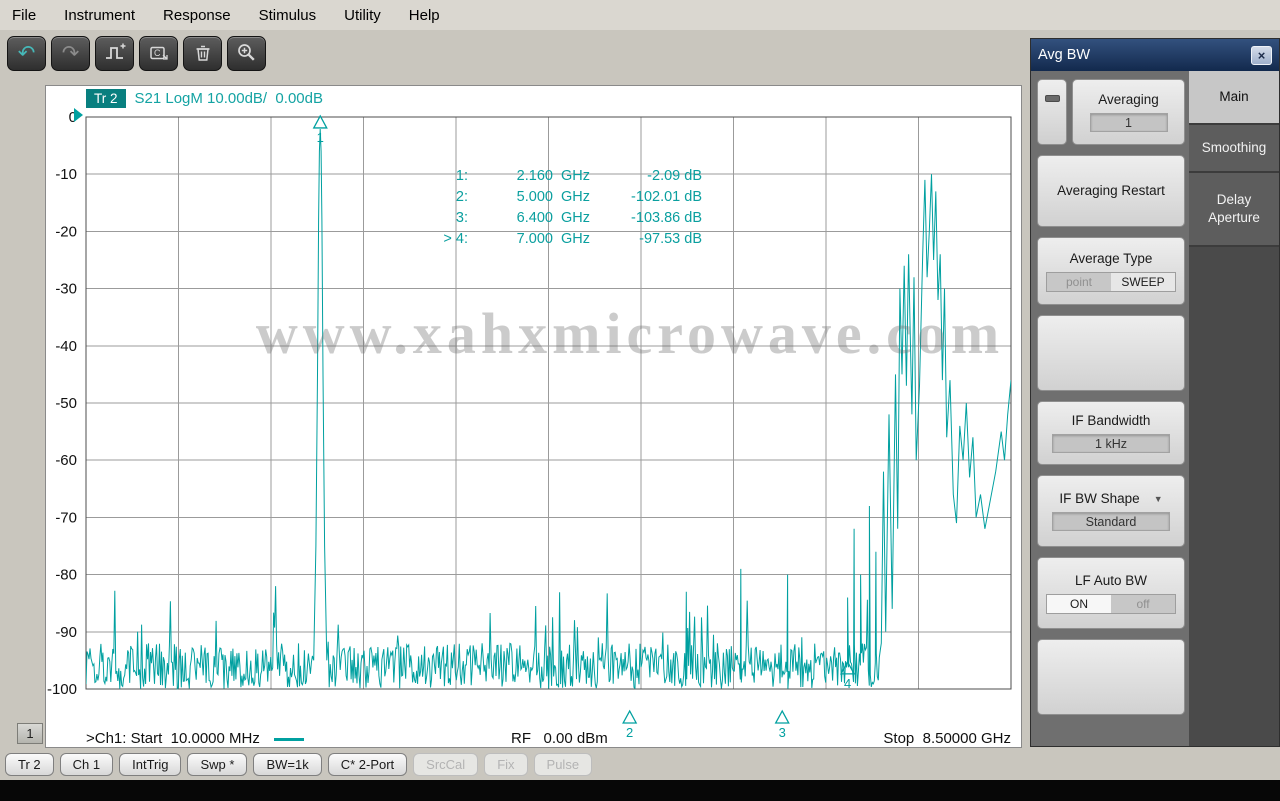 This screenshot has width=1280, height=801. What do you see at coordinates (197, 15) in the screenshot?
I see `menu-item: Response` at bounding box center [197, 15].